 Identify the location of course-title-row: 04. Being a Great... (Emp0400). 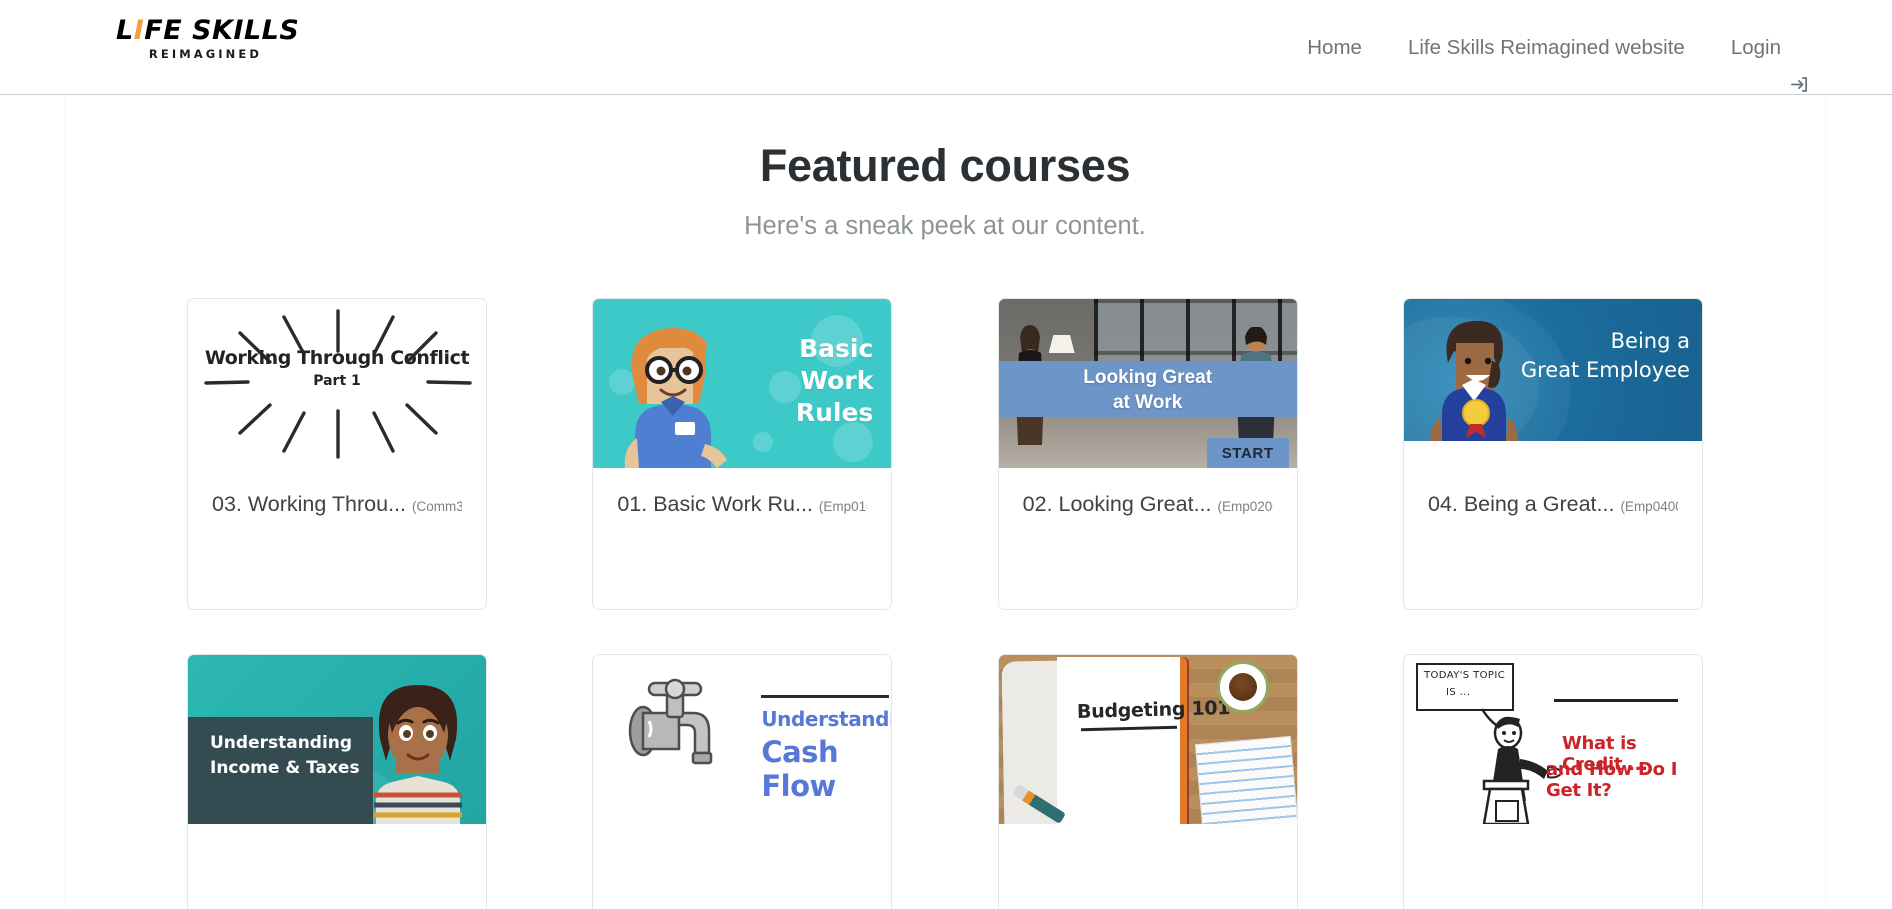
(1553, 505).